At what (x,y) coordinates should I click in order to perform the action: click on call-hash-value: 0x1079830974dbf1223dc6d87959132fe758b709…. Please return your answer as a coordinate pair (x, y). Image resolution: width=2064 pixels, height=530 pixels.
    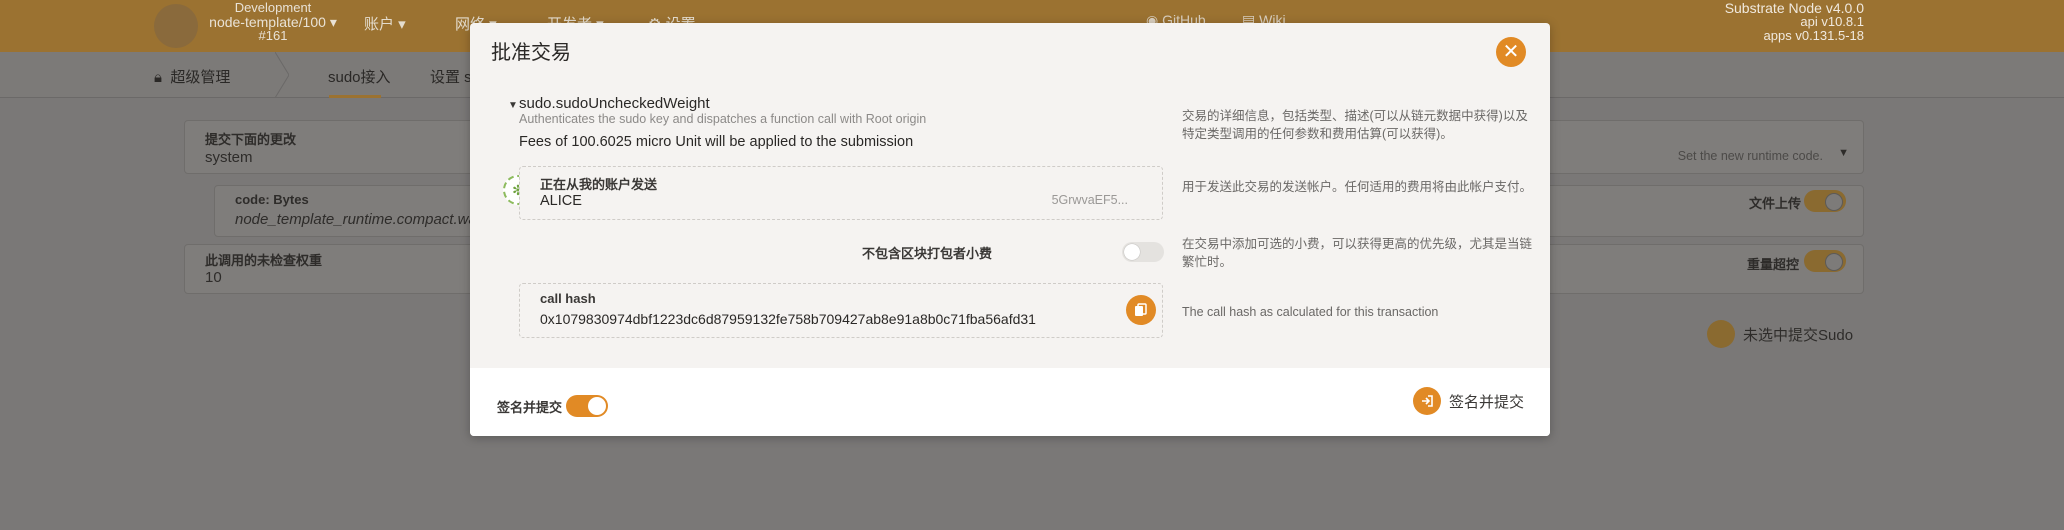
    Looking at the image, I should click on (788, 319).